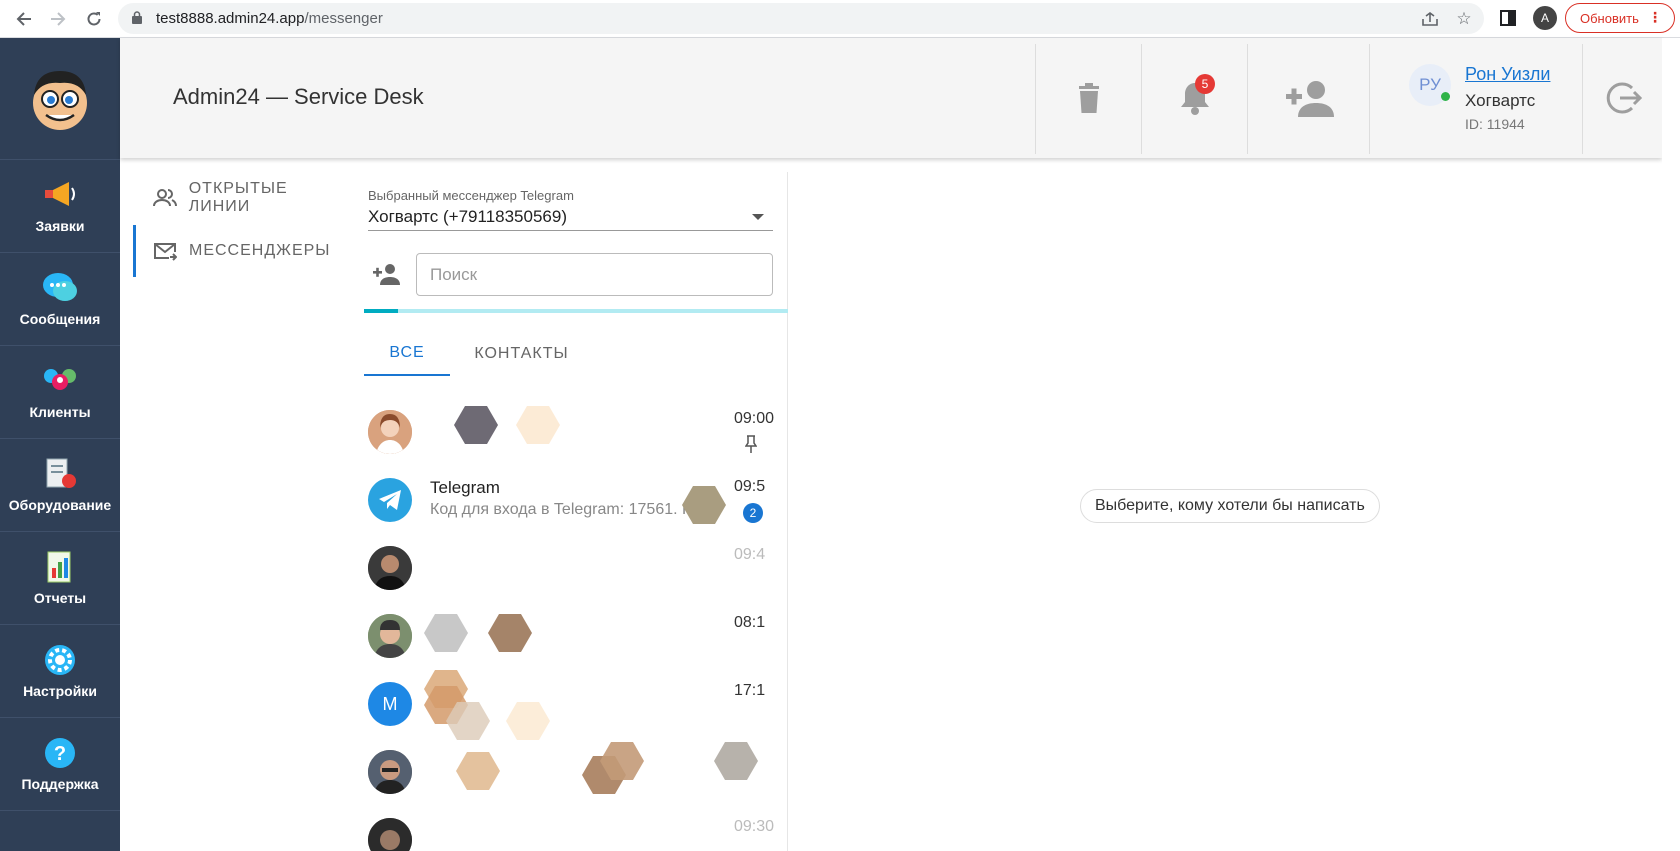  Describe the element at coordinates (269, 18) in the screenshot. I see `url-text: test8888.admin24.app/messenger` at that location.